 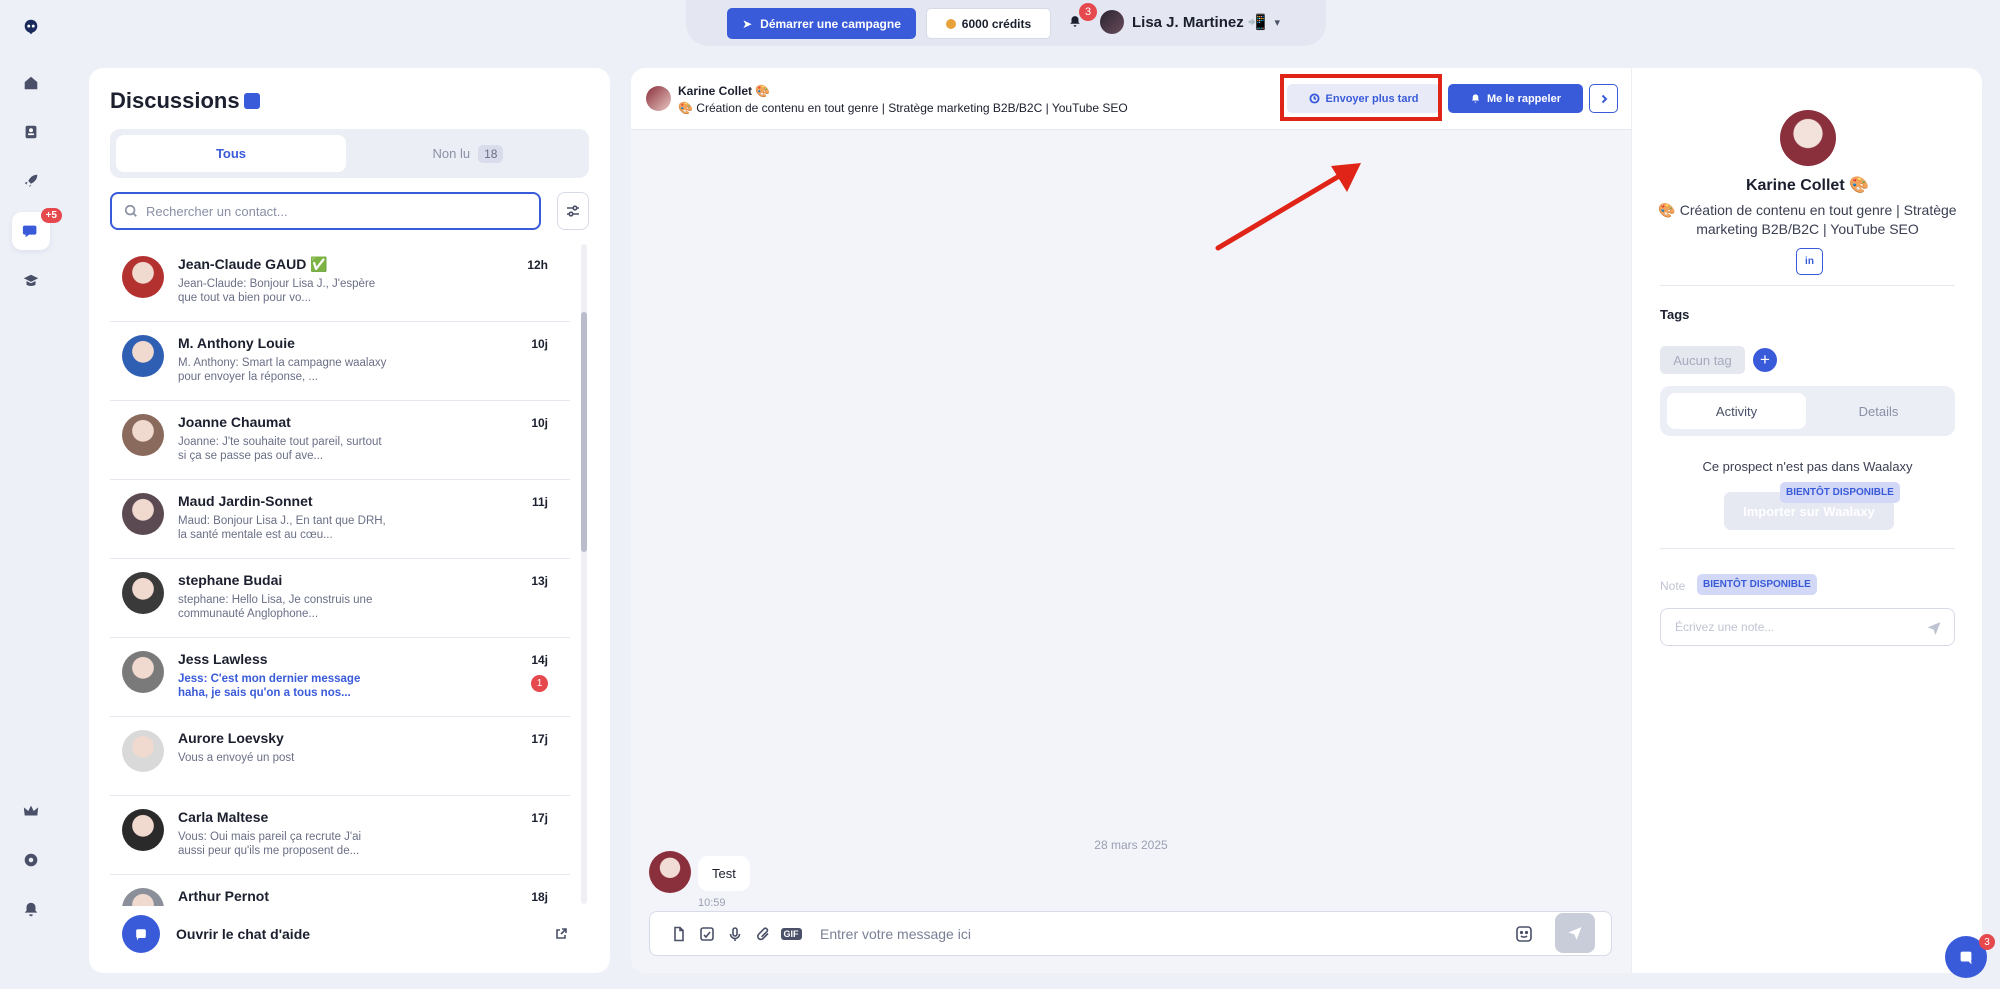 What do you see at coordinates (561, 933) in the screenshot?
I see `external-link-icon` at bounding box center [561, 933].